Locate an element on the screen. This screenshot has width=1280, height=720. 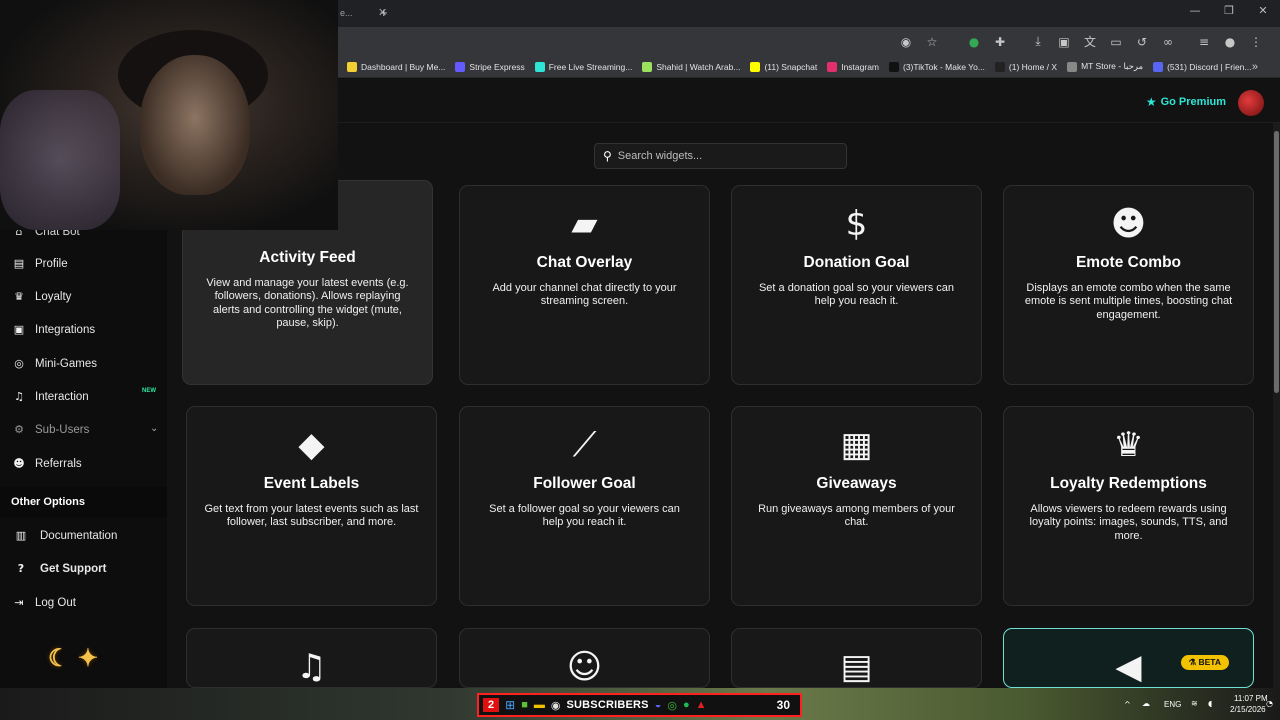
puzzle-icon: ✚ is located at coordinates (1000, 42).